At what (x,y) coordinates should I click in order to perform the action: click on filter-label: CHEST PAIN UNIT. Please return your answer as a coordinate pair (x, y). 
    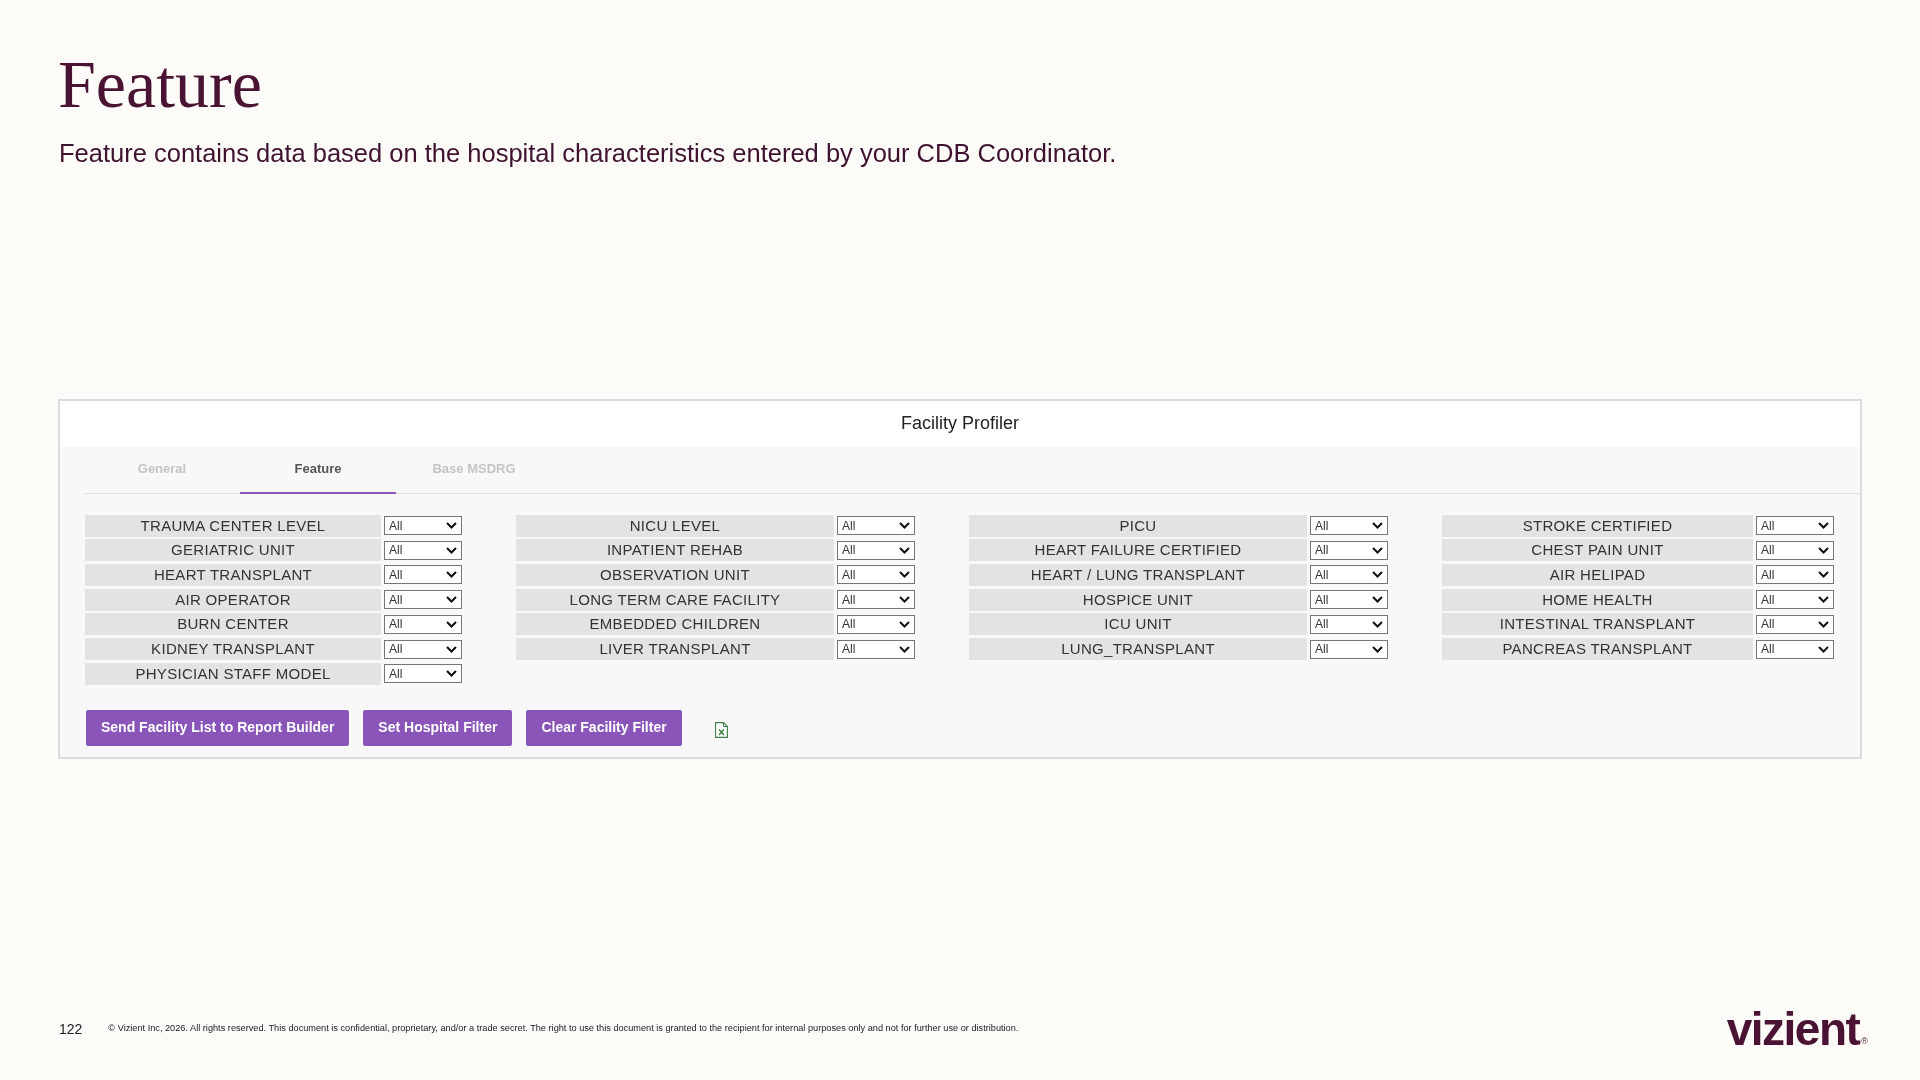
    Looking at the image, I should click on (1597, 550).